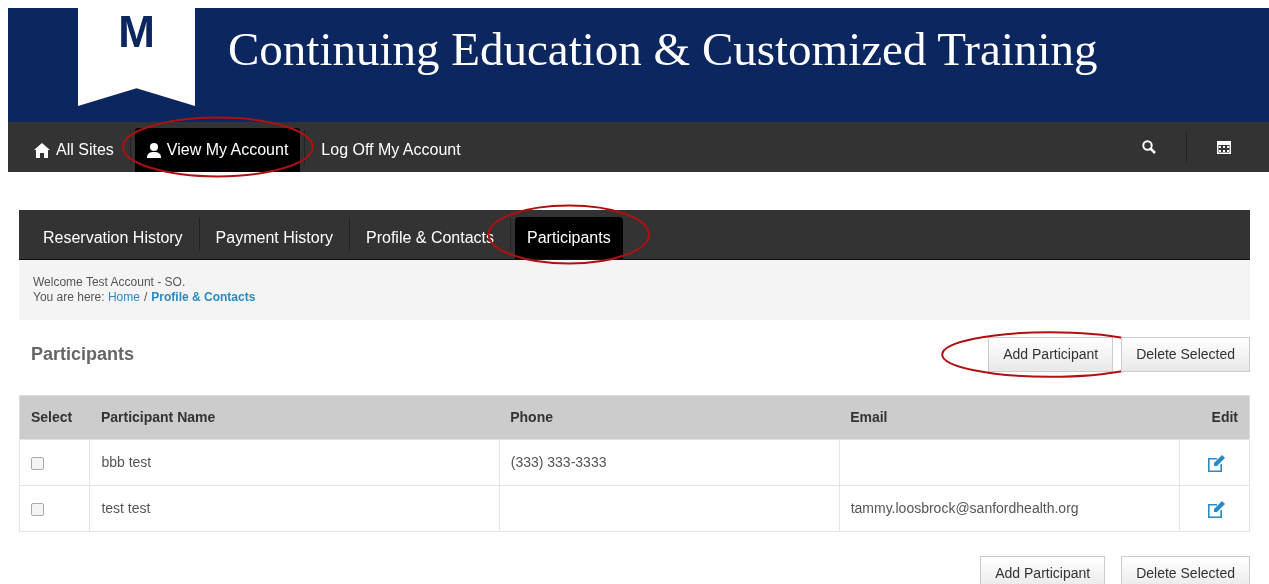 The width and height of the screenshot is (1269, 584). I want to click on column-header: Email, so click(1009, 417).